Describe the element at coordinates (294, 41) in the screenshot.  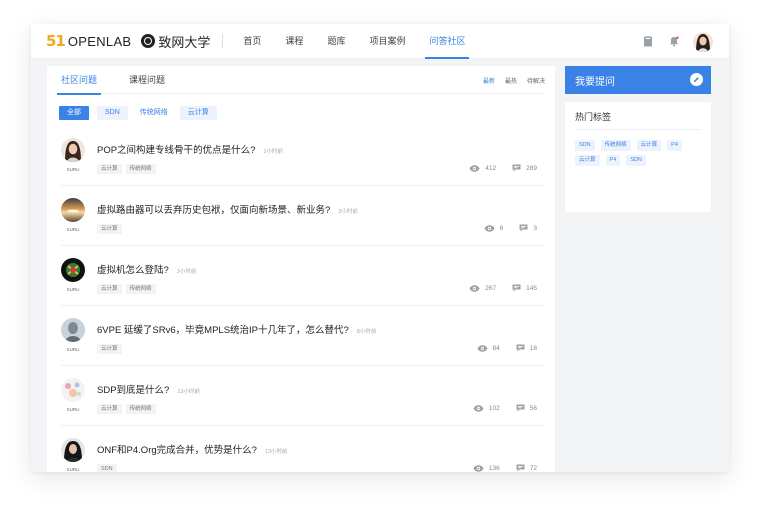
I see `nav-item-courses: 课程` at that location.